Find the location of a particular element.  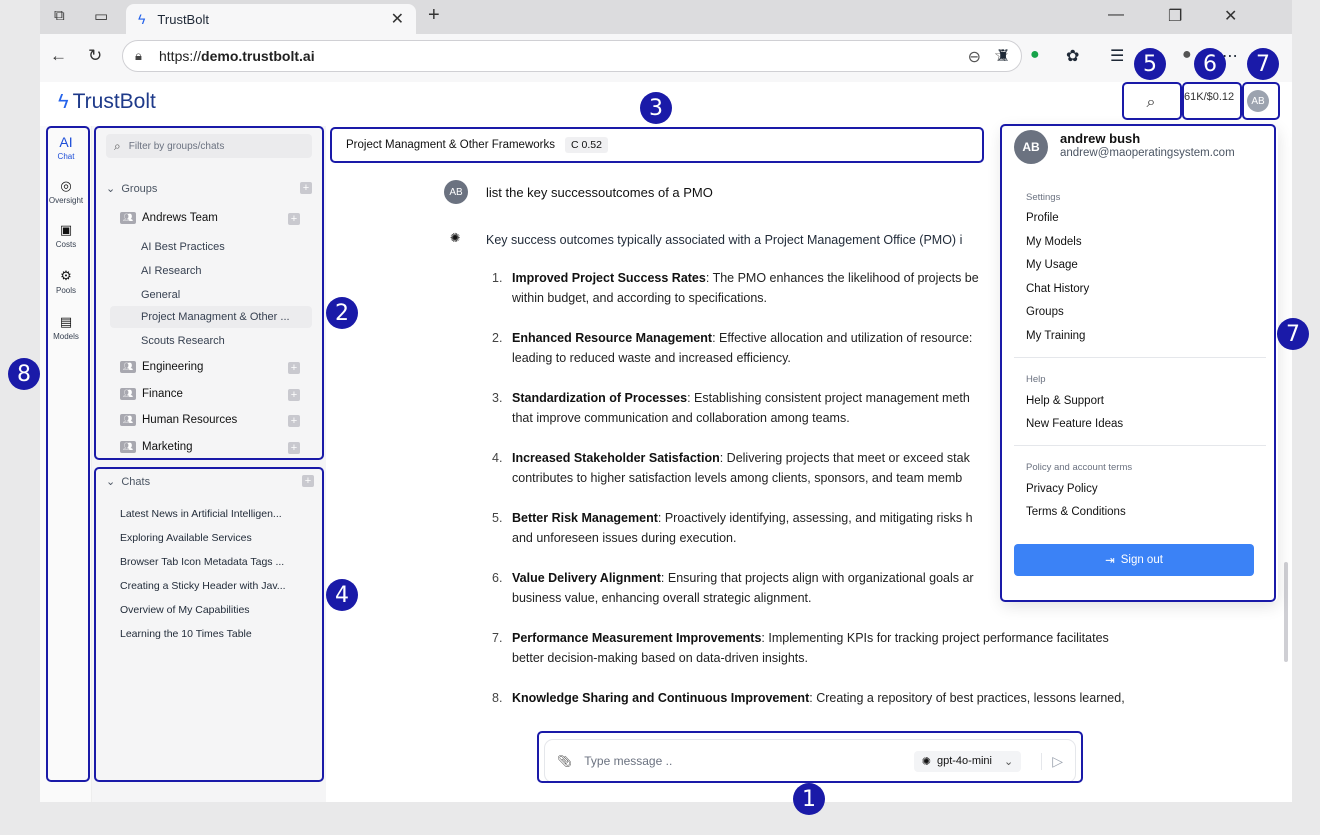

menu-item-new-feature-ideas: New Feature Ideas is located at coordinates (1074, 424).